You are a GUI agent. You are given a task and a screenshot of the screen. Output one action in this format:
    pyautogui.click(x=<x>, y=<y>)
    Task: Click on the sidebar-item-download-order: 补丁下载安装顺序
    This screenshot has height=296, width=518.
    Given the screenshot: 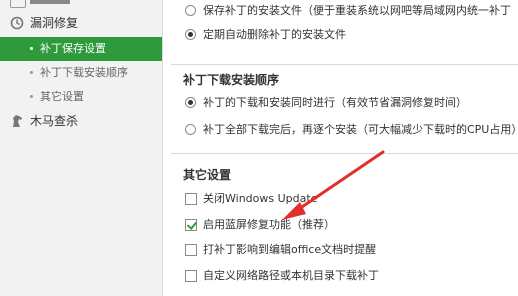 What is the action you would take?
    pyautogui.click(x=81, y=73)
    